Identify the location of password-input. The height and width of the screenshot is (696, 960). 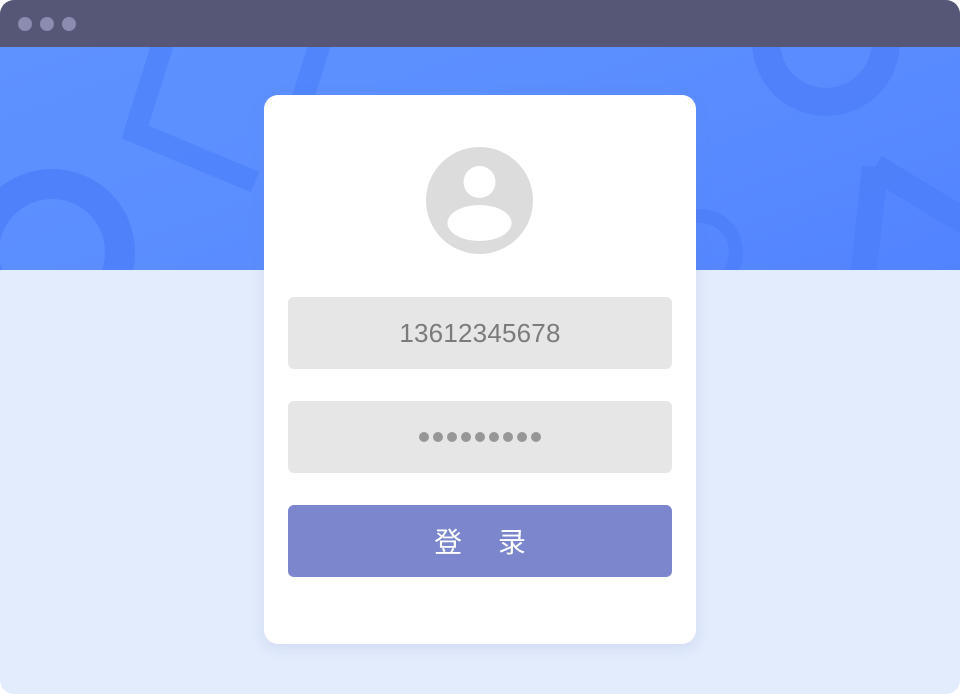
(480, 437).